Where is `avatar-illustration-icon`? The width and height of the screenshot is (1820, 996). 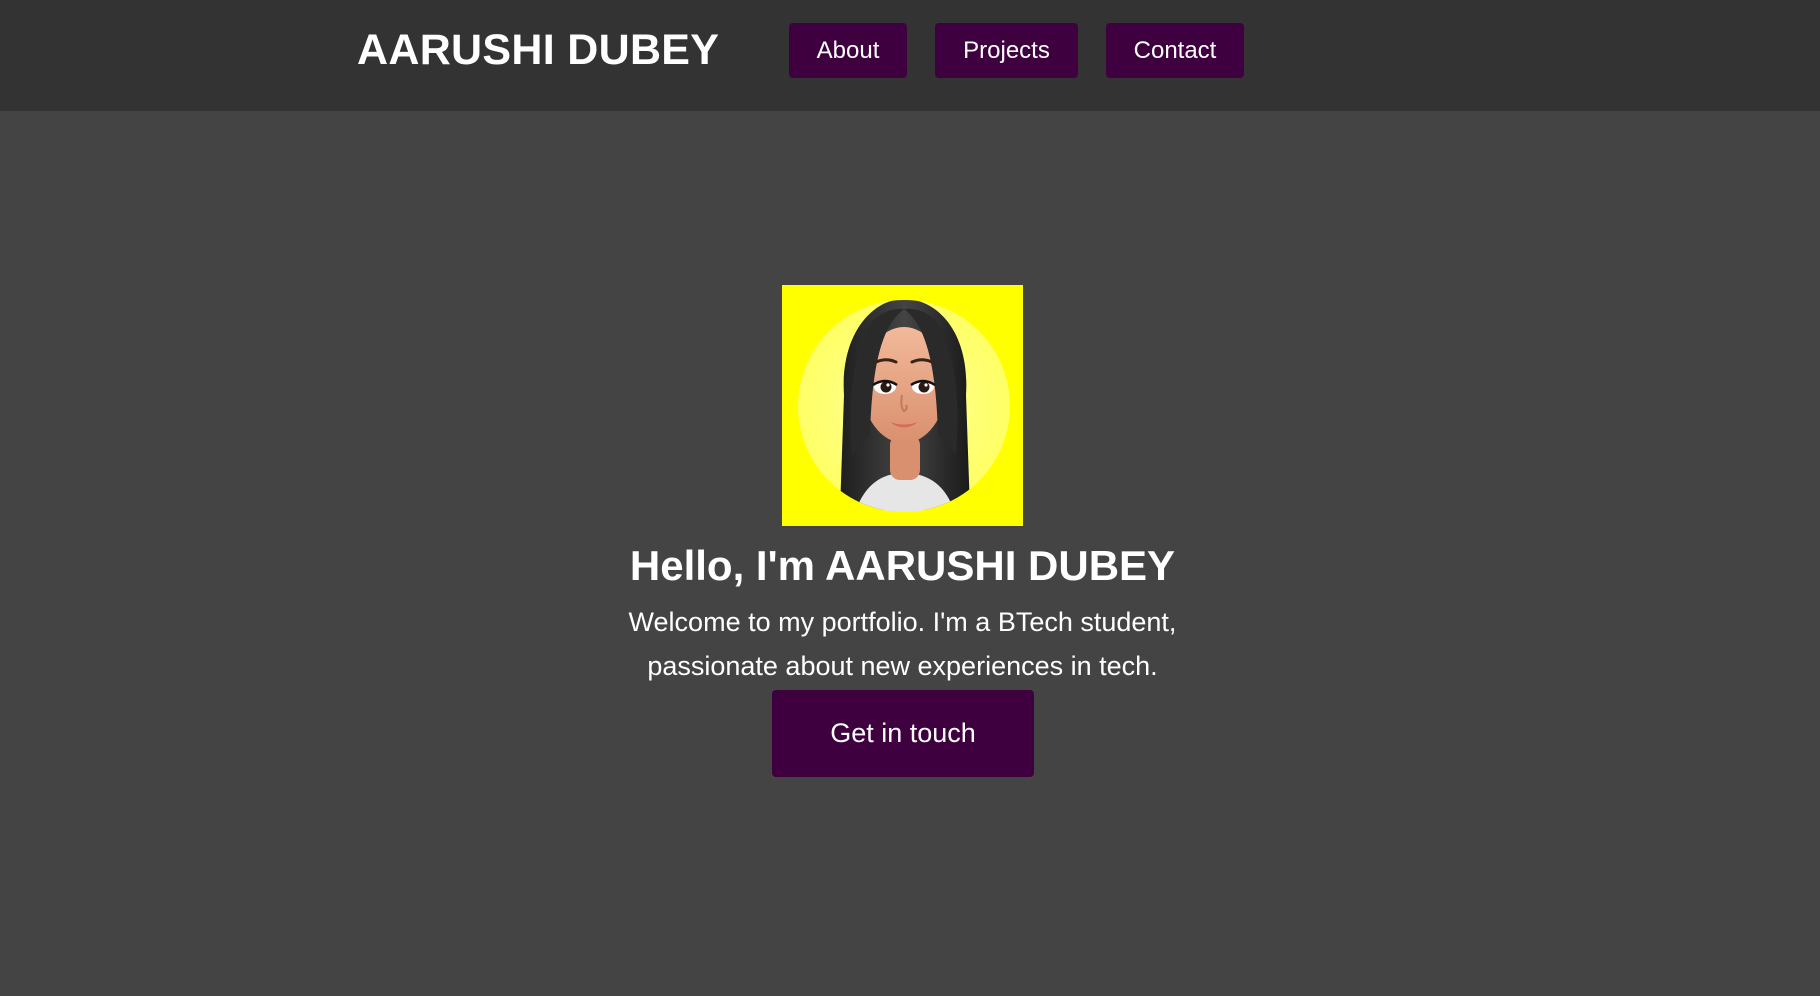 avatar-illustration-icon is located at coordinates (904, 406).